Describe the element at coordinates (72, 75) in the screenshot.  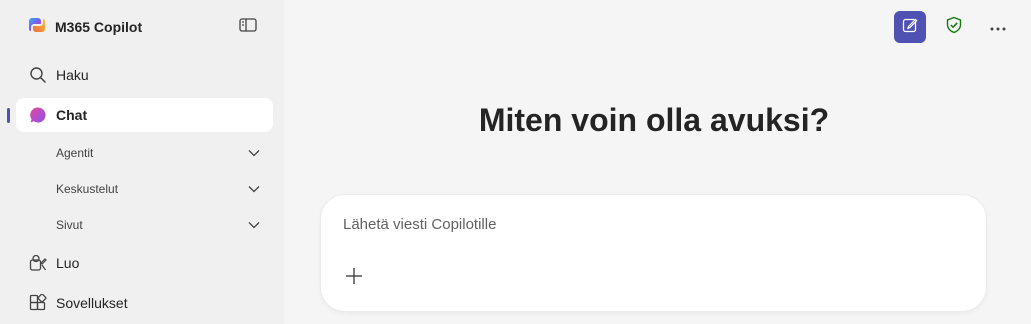
I see `nav-item-search-label: Haku` at that location.